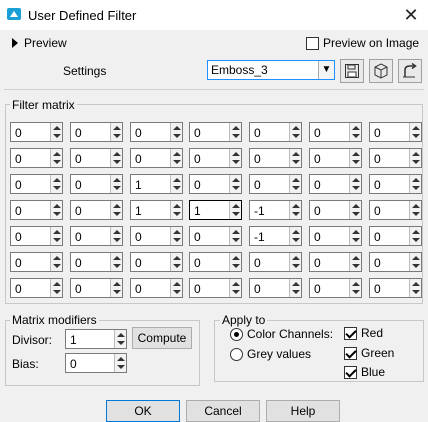 This screenshot has width=428, height=422. Describe the element at coordinates (363, 333) in the screenshot. I see `red-checkbox: Red` at that location.